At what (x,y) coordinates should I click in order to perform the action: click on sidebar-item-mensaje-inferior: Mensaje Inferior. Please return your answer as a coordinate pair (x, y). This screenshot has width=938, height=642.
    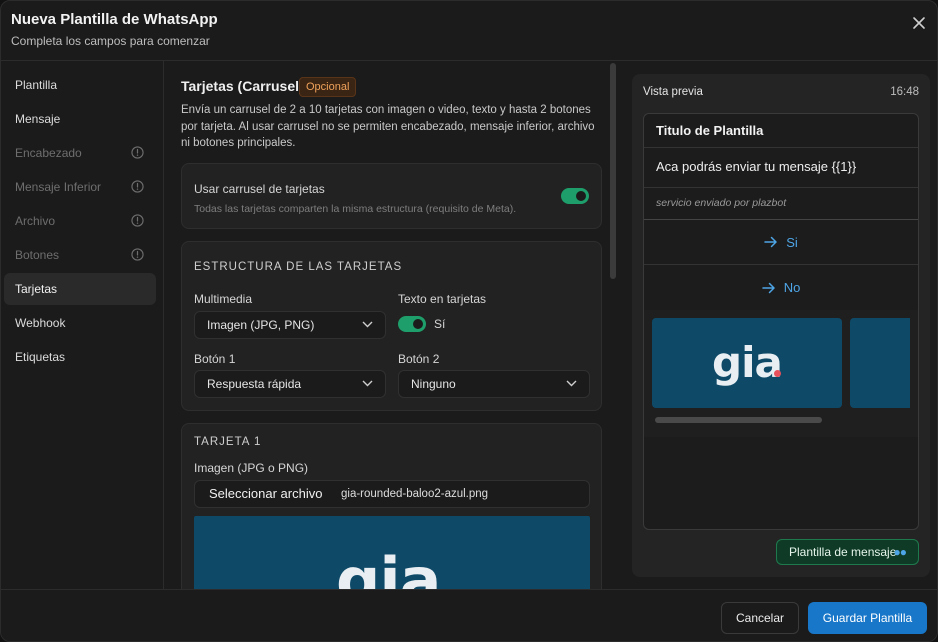
    Looking at the image, I should click on (80, 187).